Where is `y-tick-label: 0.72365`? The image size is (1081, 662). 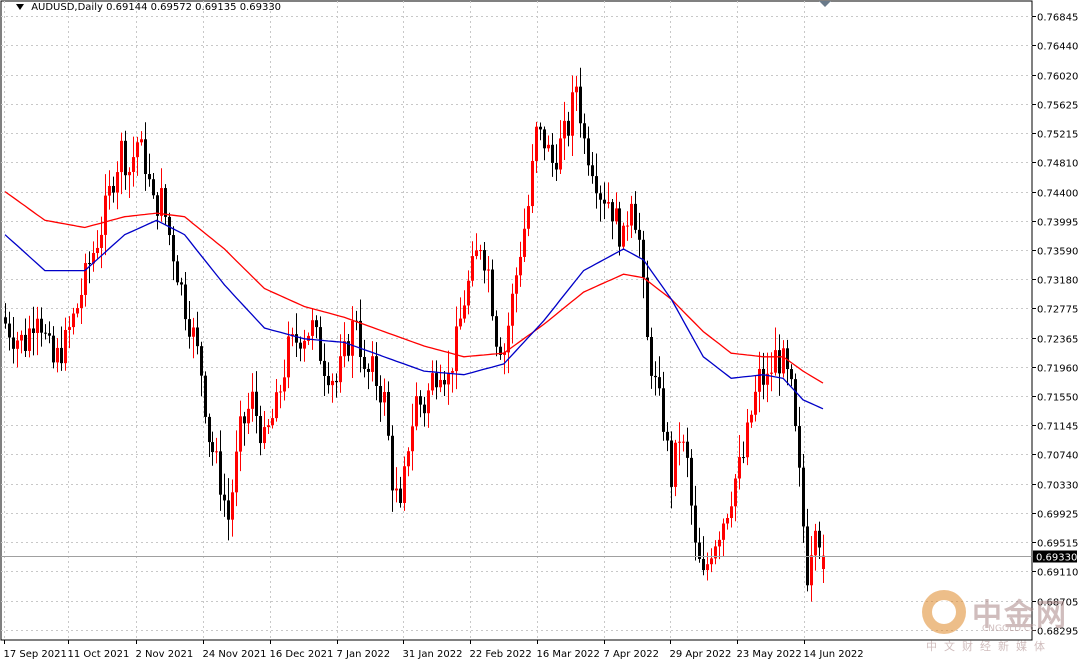
y-tick-label: 0.72365 is located at coordinates (1057, 340).